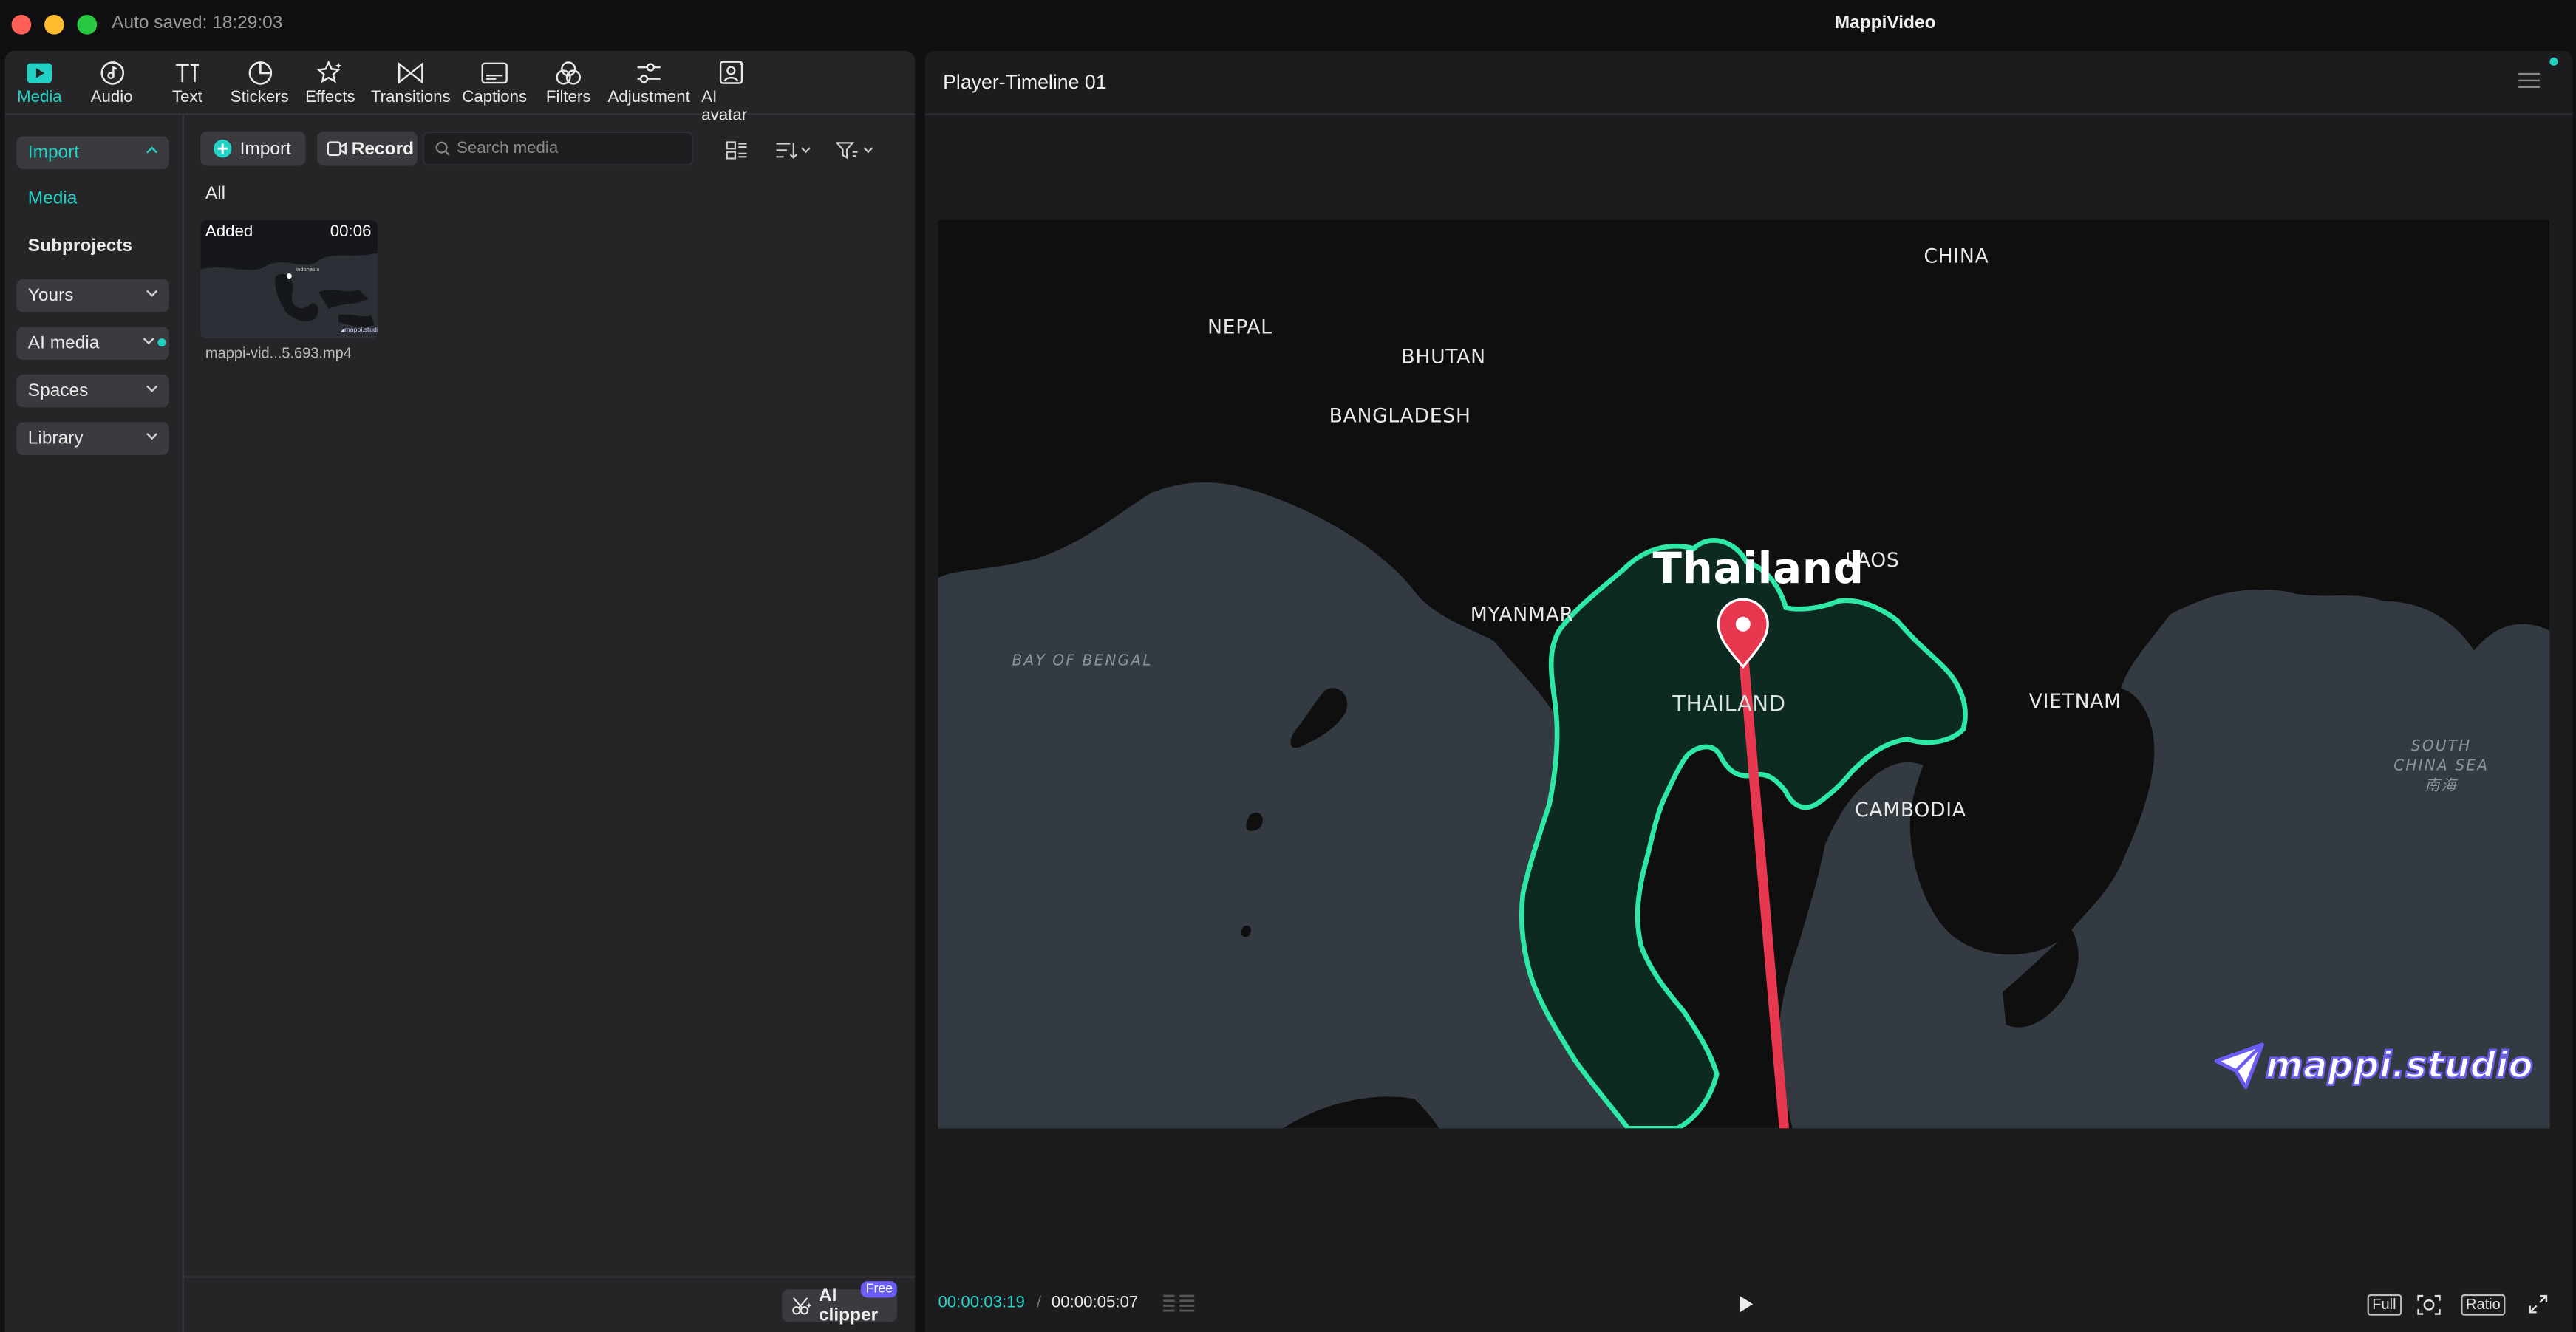 This screenshot has width=2576, height=1332. I want to click on search-input, so click(572, 148).